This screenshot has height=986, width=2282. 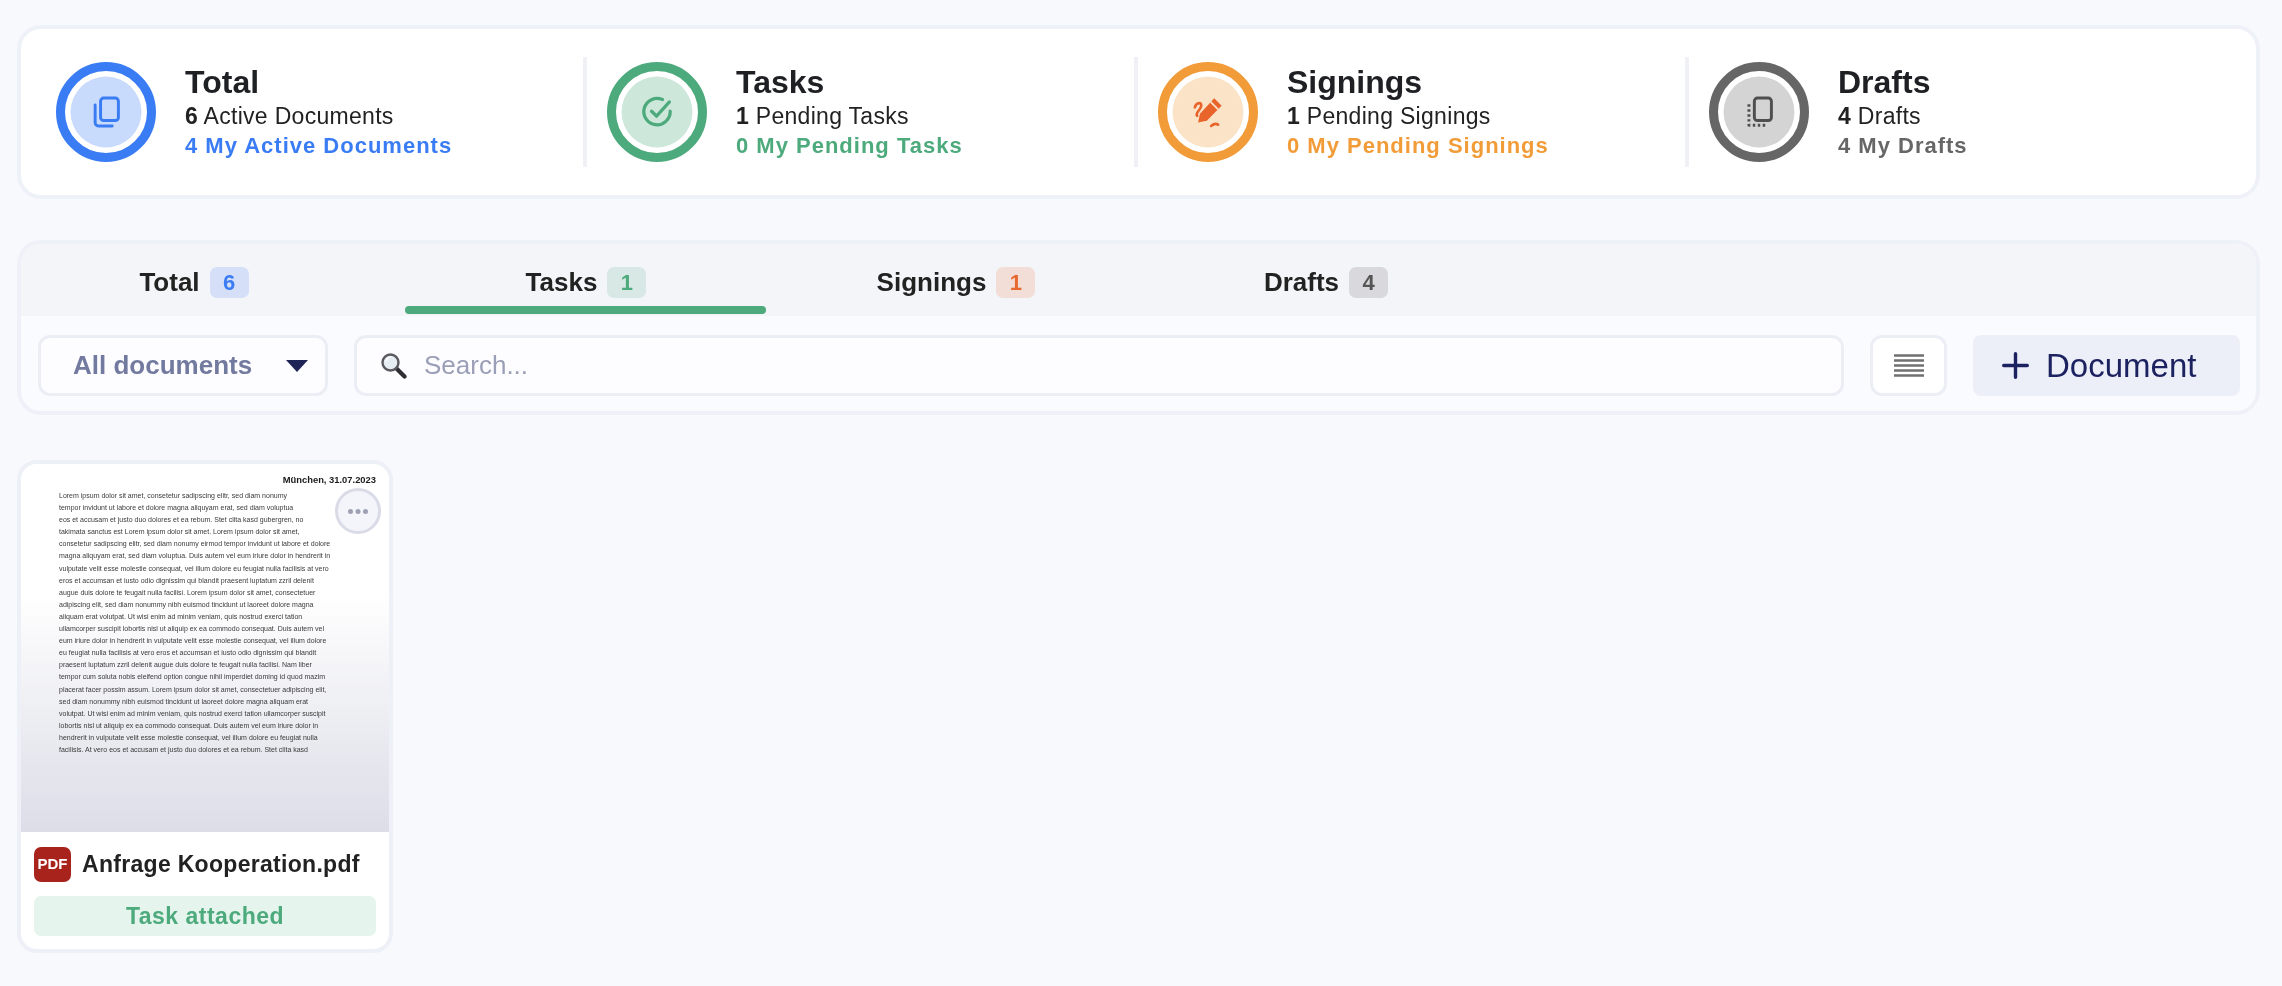 What do you see at coordinates (586, 280) in the screenshot?
I see `tab: Tasks 1` at bounding box center [586, 280].